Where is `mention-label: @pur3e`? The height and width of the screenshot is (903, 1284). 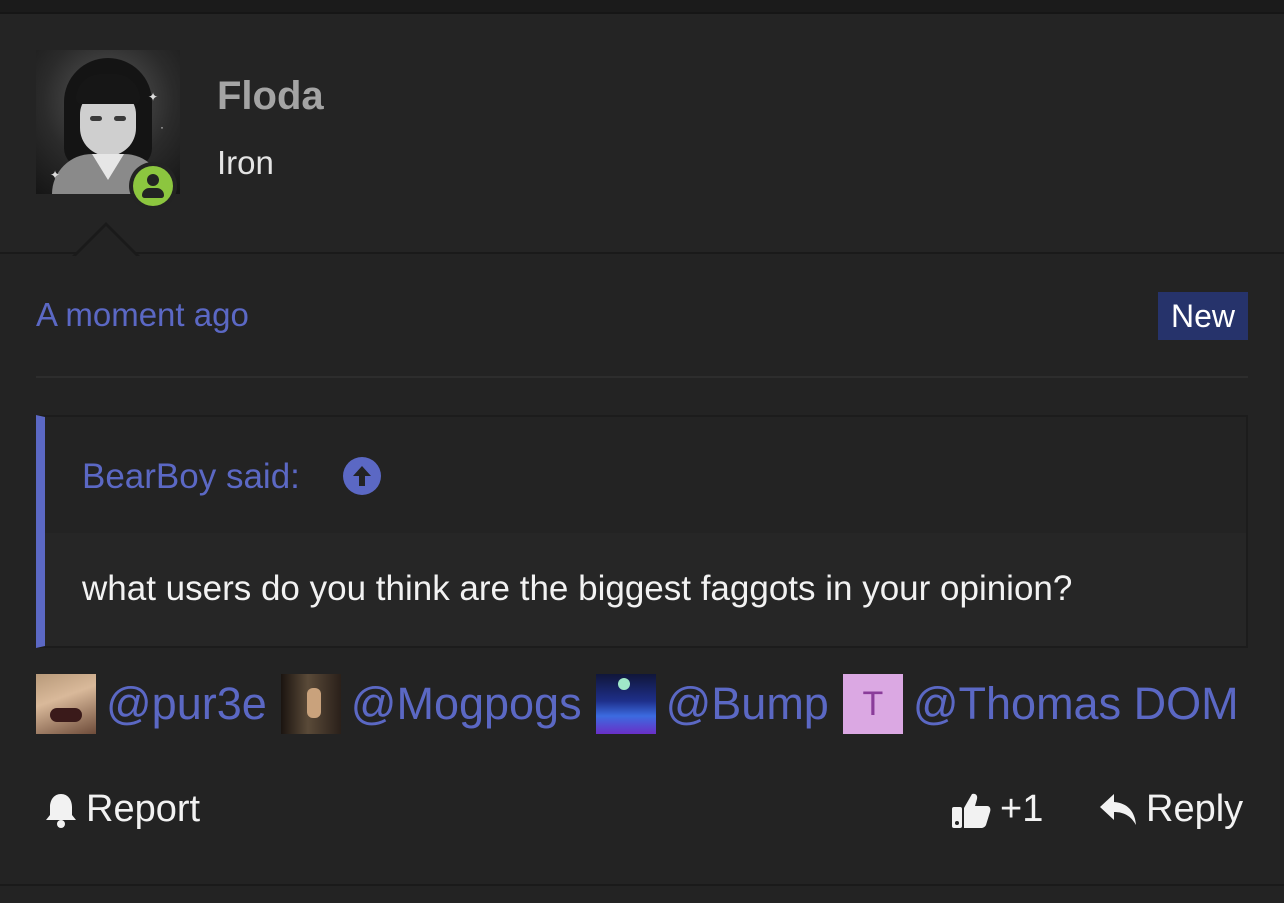
mention-label: @pur3e is located at coordinates (186, 703).